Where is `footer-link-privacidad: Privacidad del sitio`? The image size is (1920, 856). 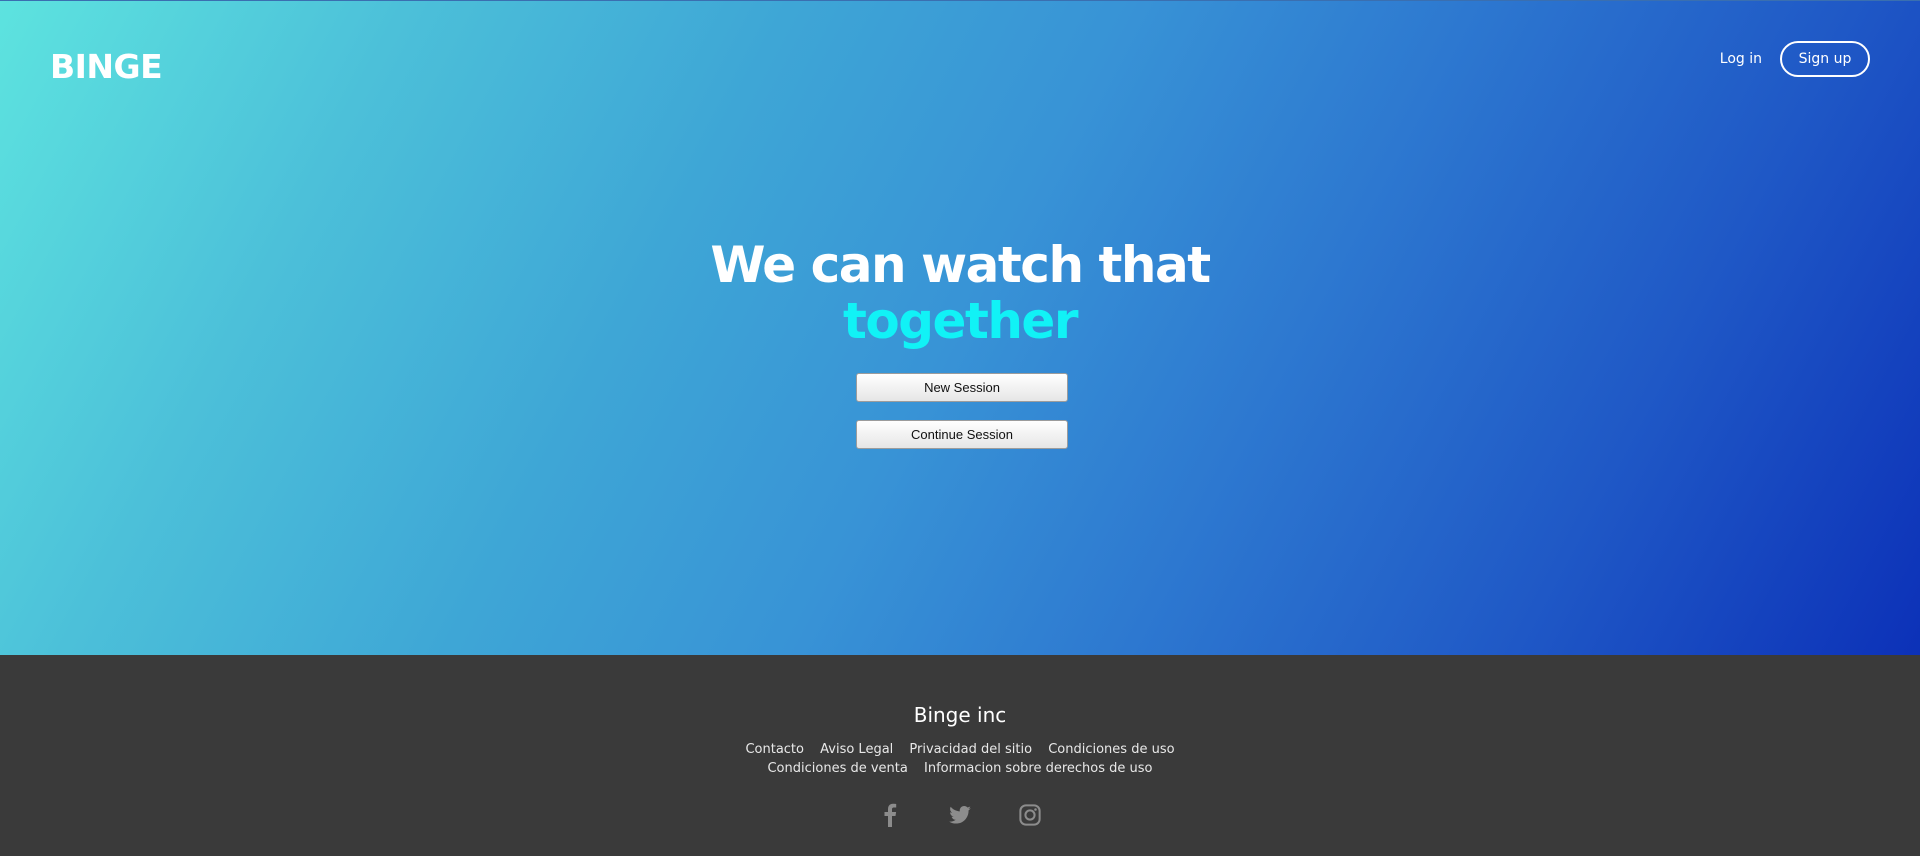
footer-link-privacidad: Privacidad del sitio is located at coordinates (970, 749).